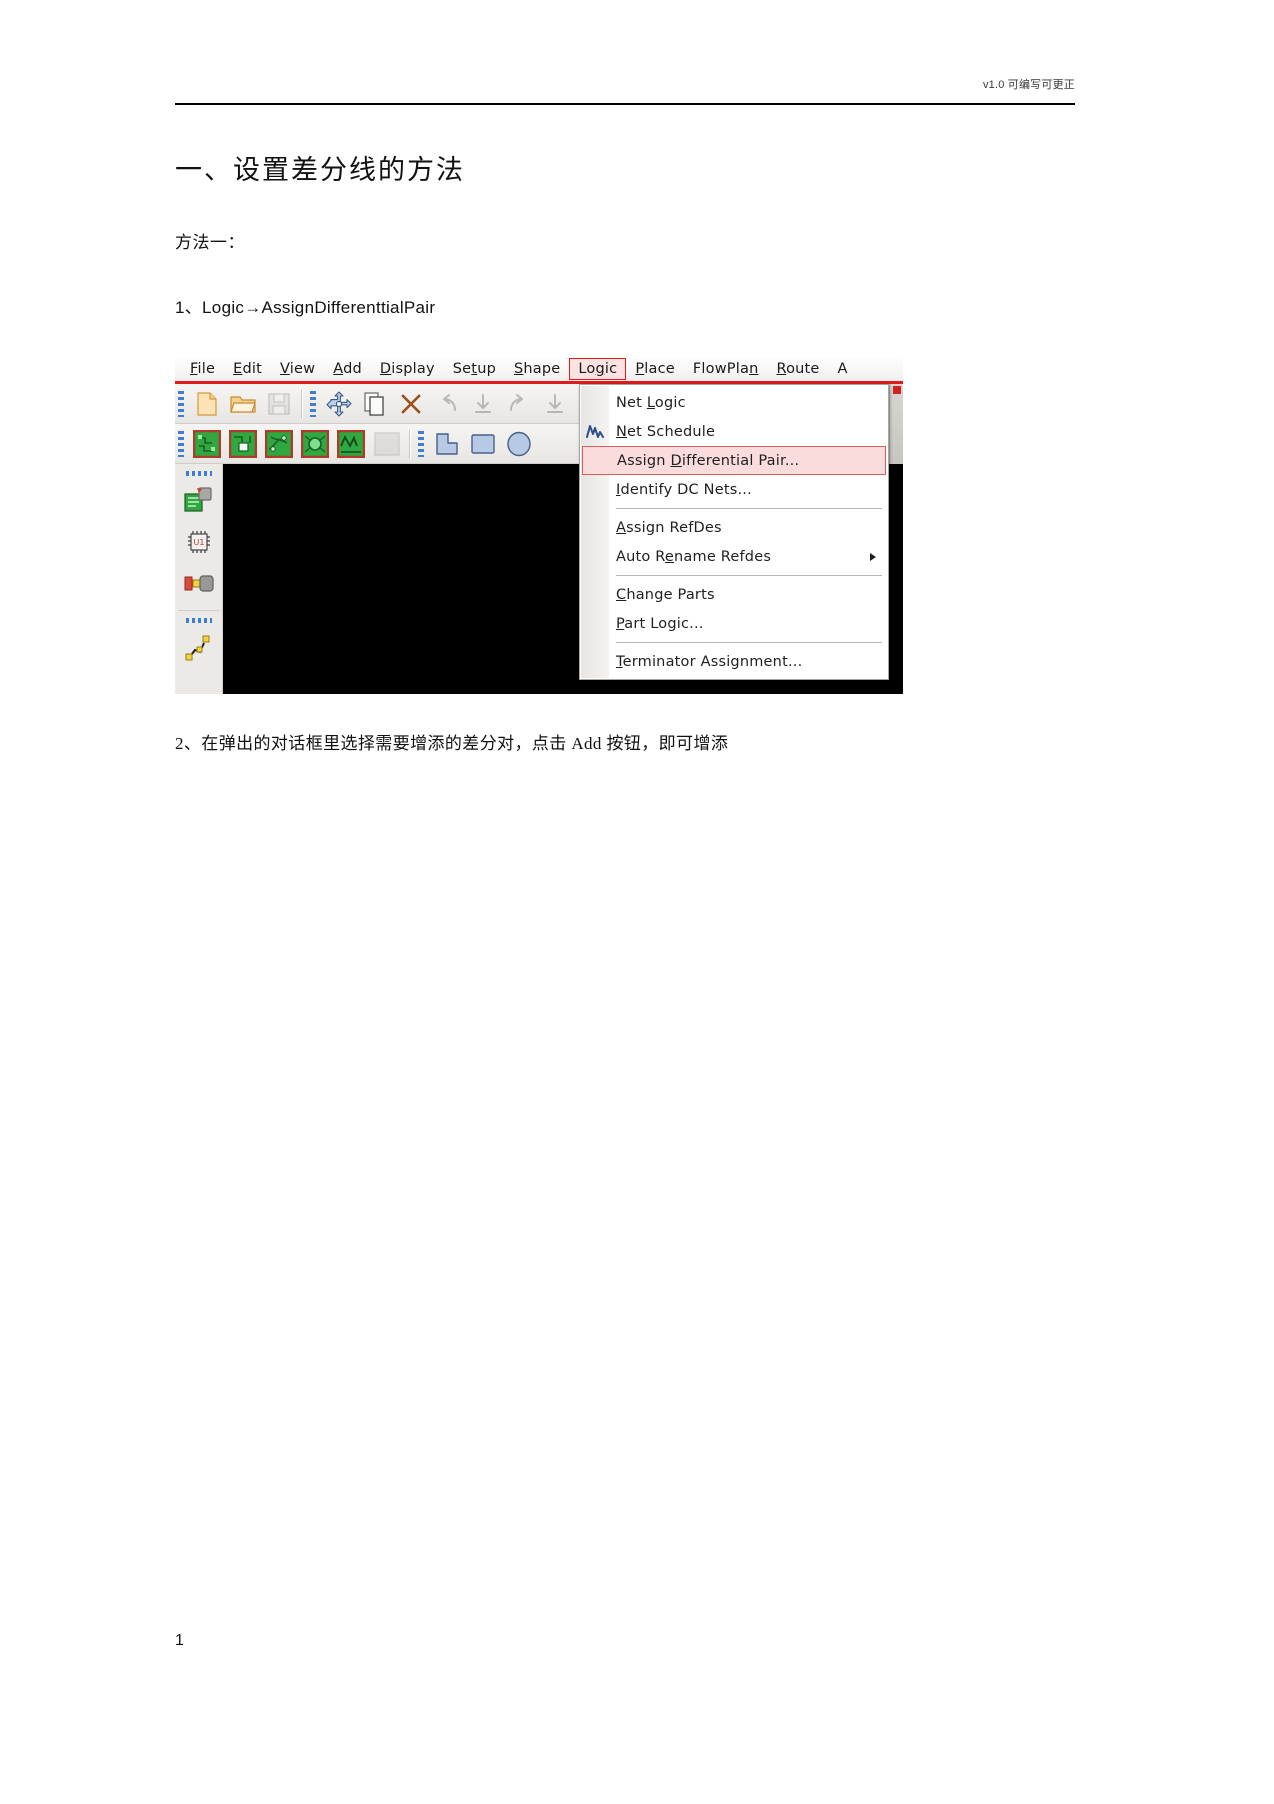  Describe the element at coordinates (210, 242) in the screenshot. I see `method-label: 方法一：` at that location.